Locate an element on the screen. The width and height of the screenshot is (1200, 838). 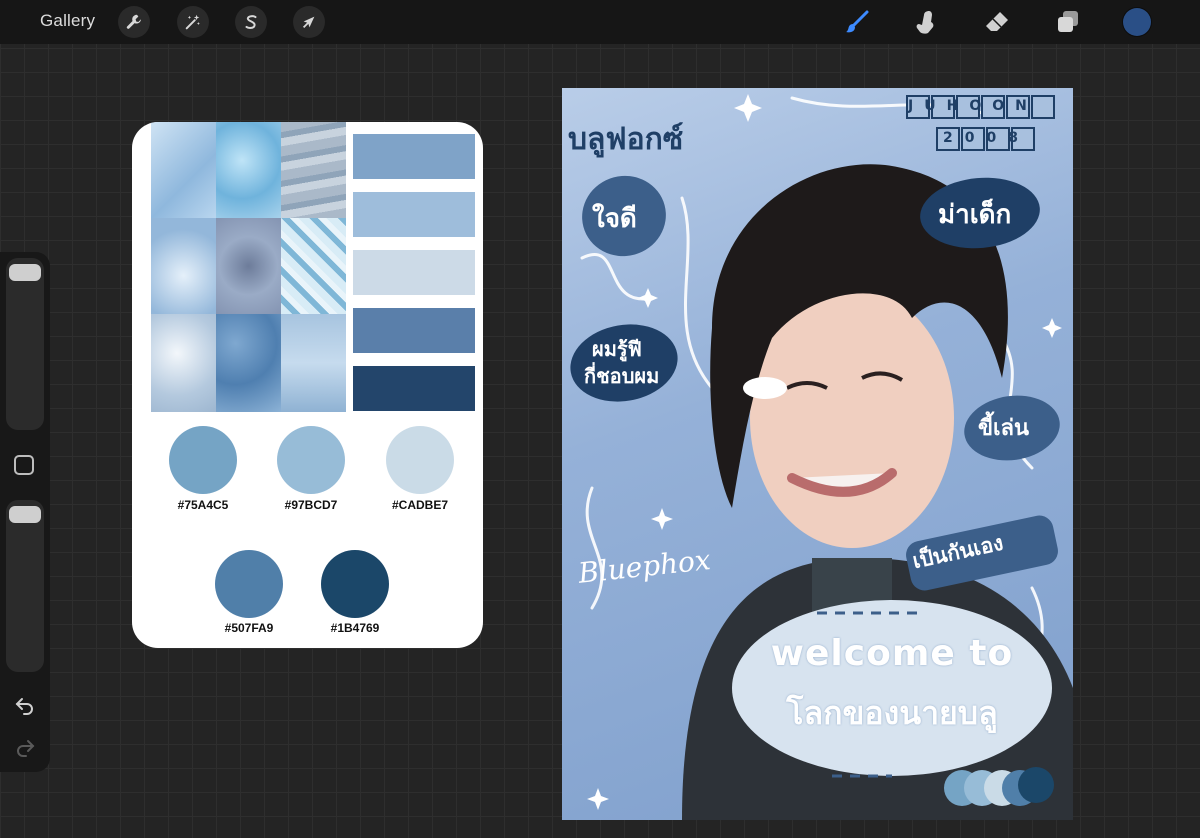
badge-letter: U is located at coordinates (935, 106).